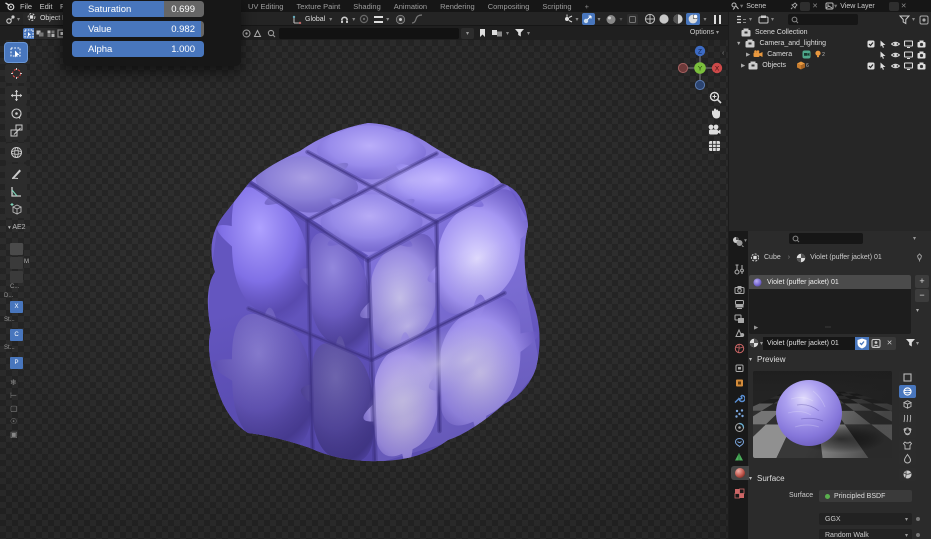 The height and width of the screenshot is (539, 931). I want to click on svg-text: Z, so click(700, 52).